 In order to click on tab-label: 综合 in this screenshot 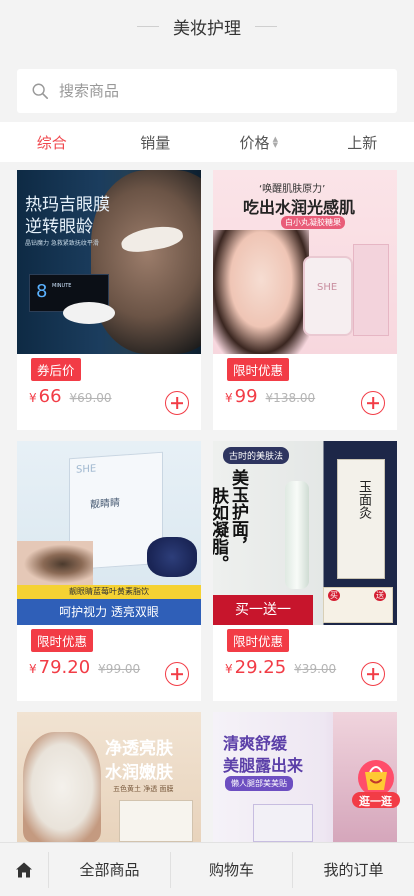, I will do `click(51, 142)`.